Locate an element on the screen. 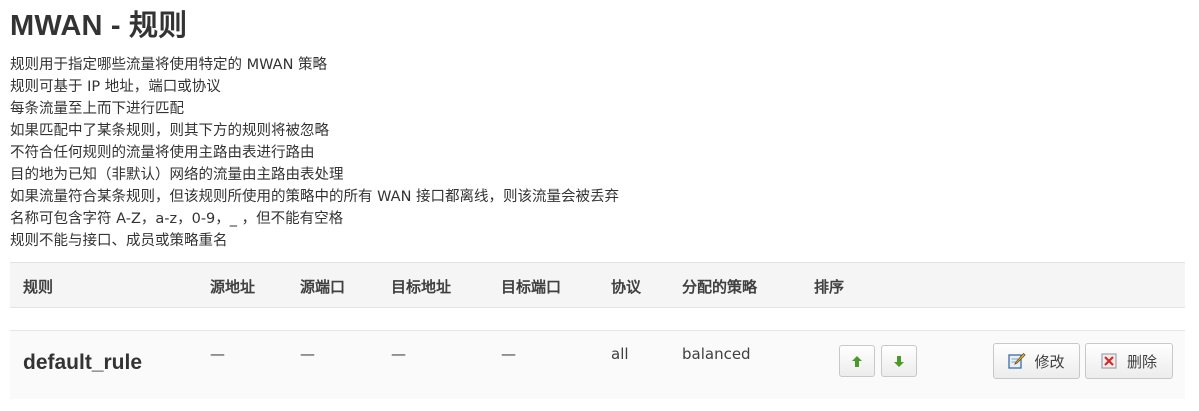 This screenshot has width=1199, height=411. cell-proto: all is located at coordinates (620, 354).